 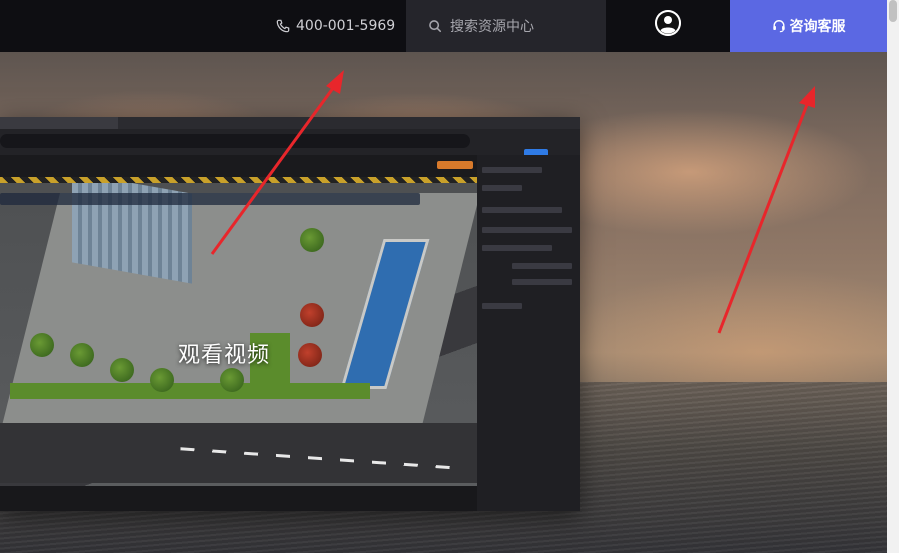 I want to click on consult-service-button: 咨询客服, so click(x=808, y=26).